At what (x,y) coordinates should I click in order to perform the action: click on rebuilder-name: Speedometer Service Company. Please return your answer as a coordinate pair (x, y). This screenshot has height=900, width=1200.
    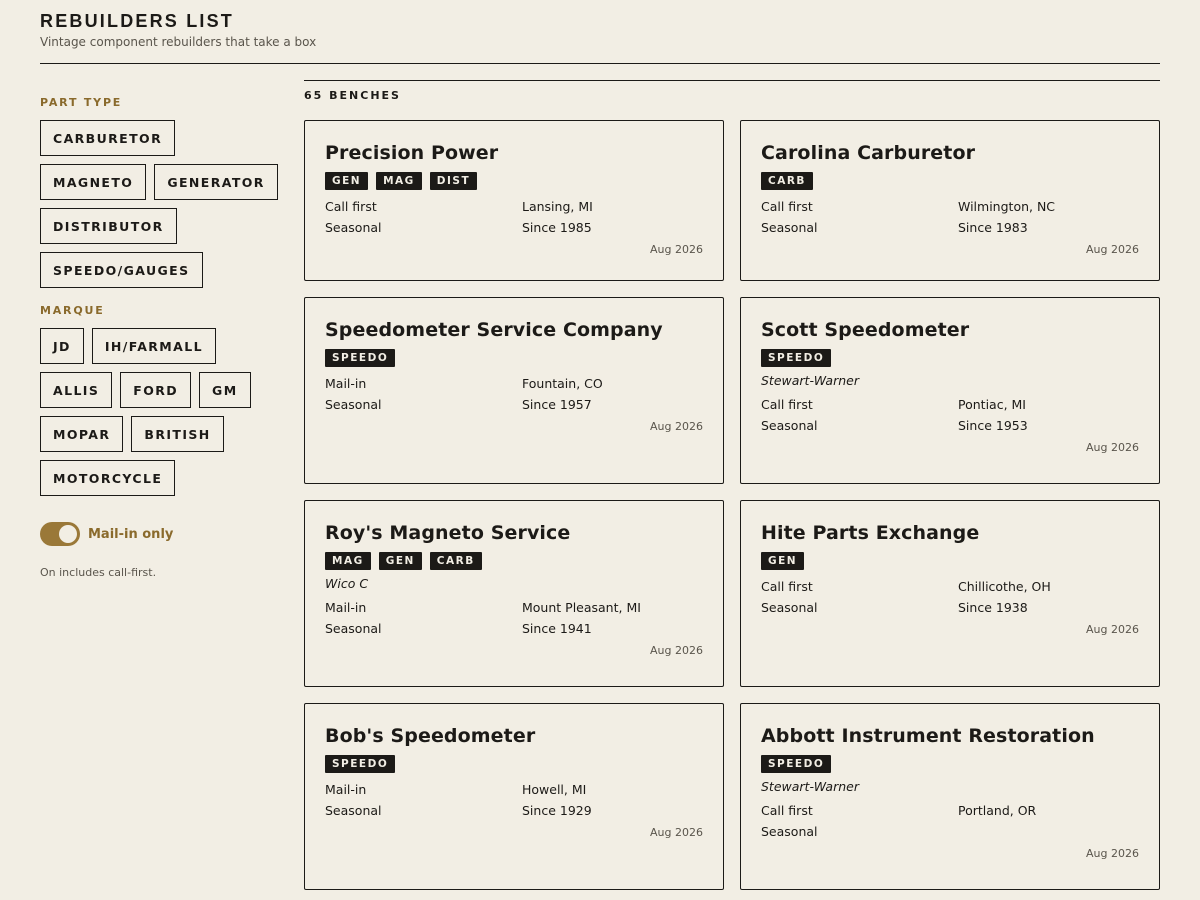
    Looking at the image, I should click on (514, 330).